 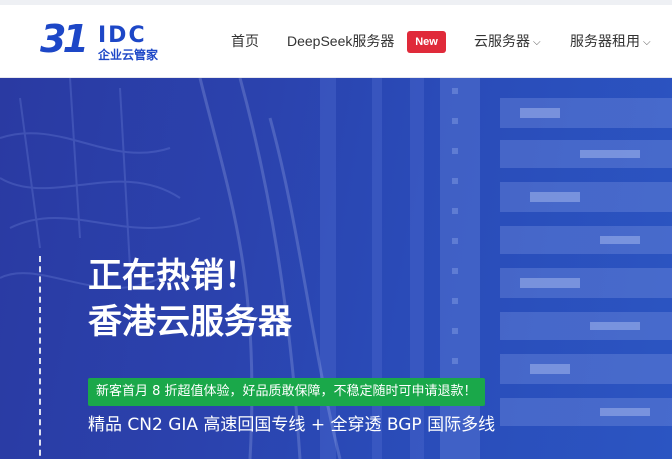 I want to click on hero-title-line1: 正在热销！, so click(x=173, y=276).